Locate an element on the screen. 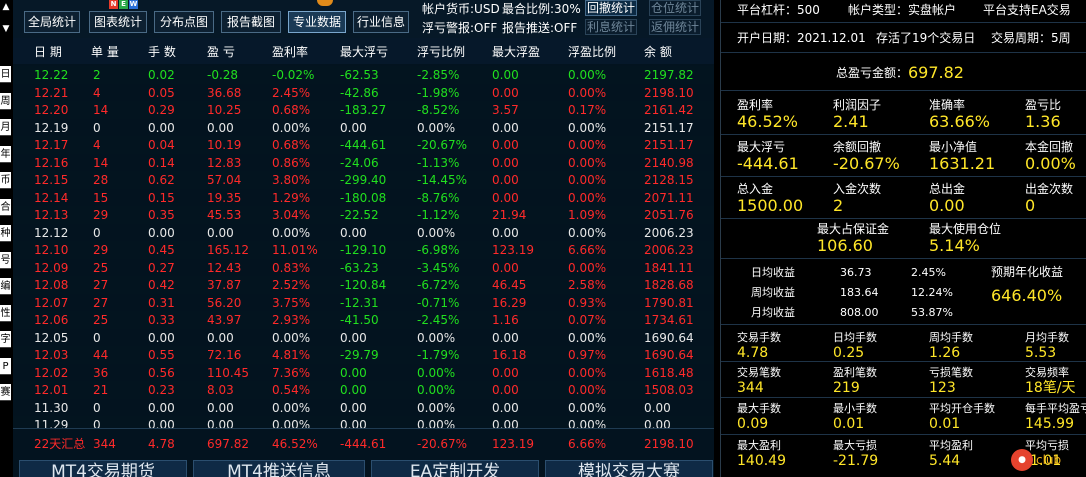 The height and width of the screenshot is (477, 1086). cell-balance: 1841.11 is located at coordinates (669, 267).